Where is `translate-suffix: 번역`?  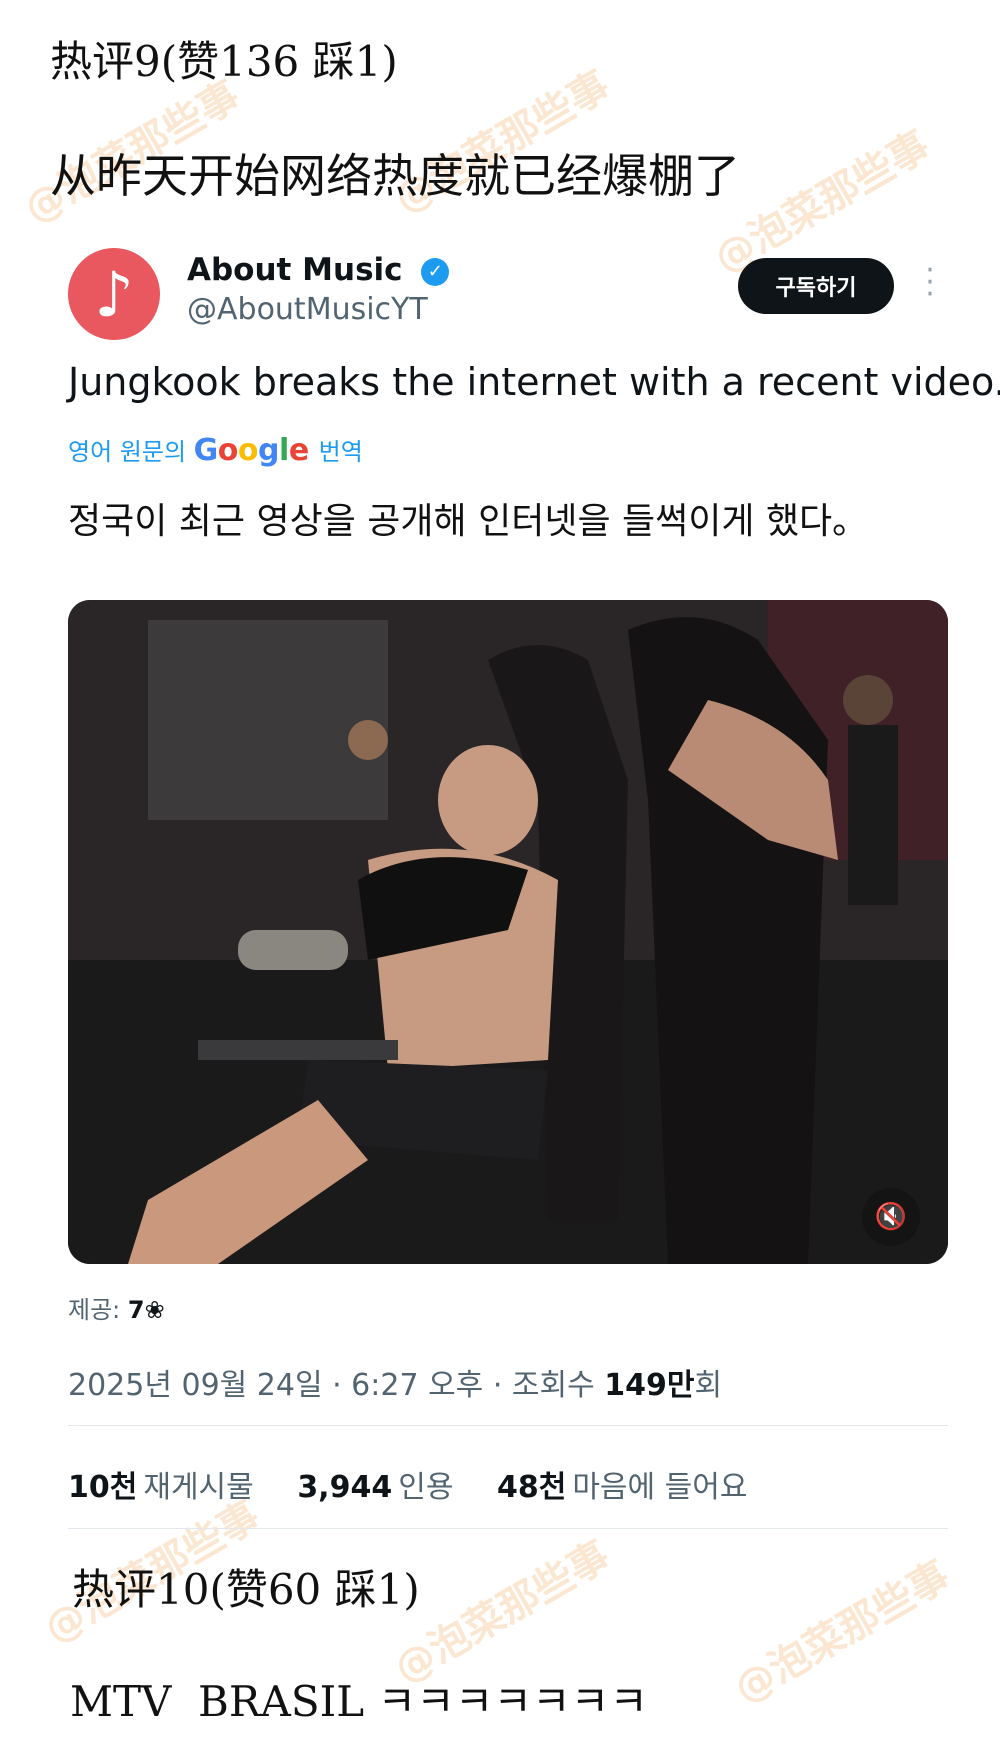
translate-suffix: 번역 is located at coordinates (340, 452).